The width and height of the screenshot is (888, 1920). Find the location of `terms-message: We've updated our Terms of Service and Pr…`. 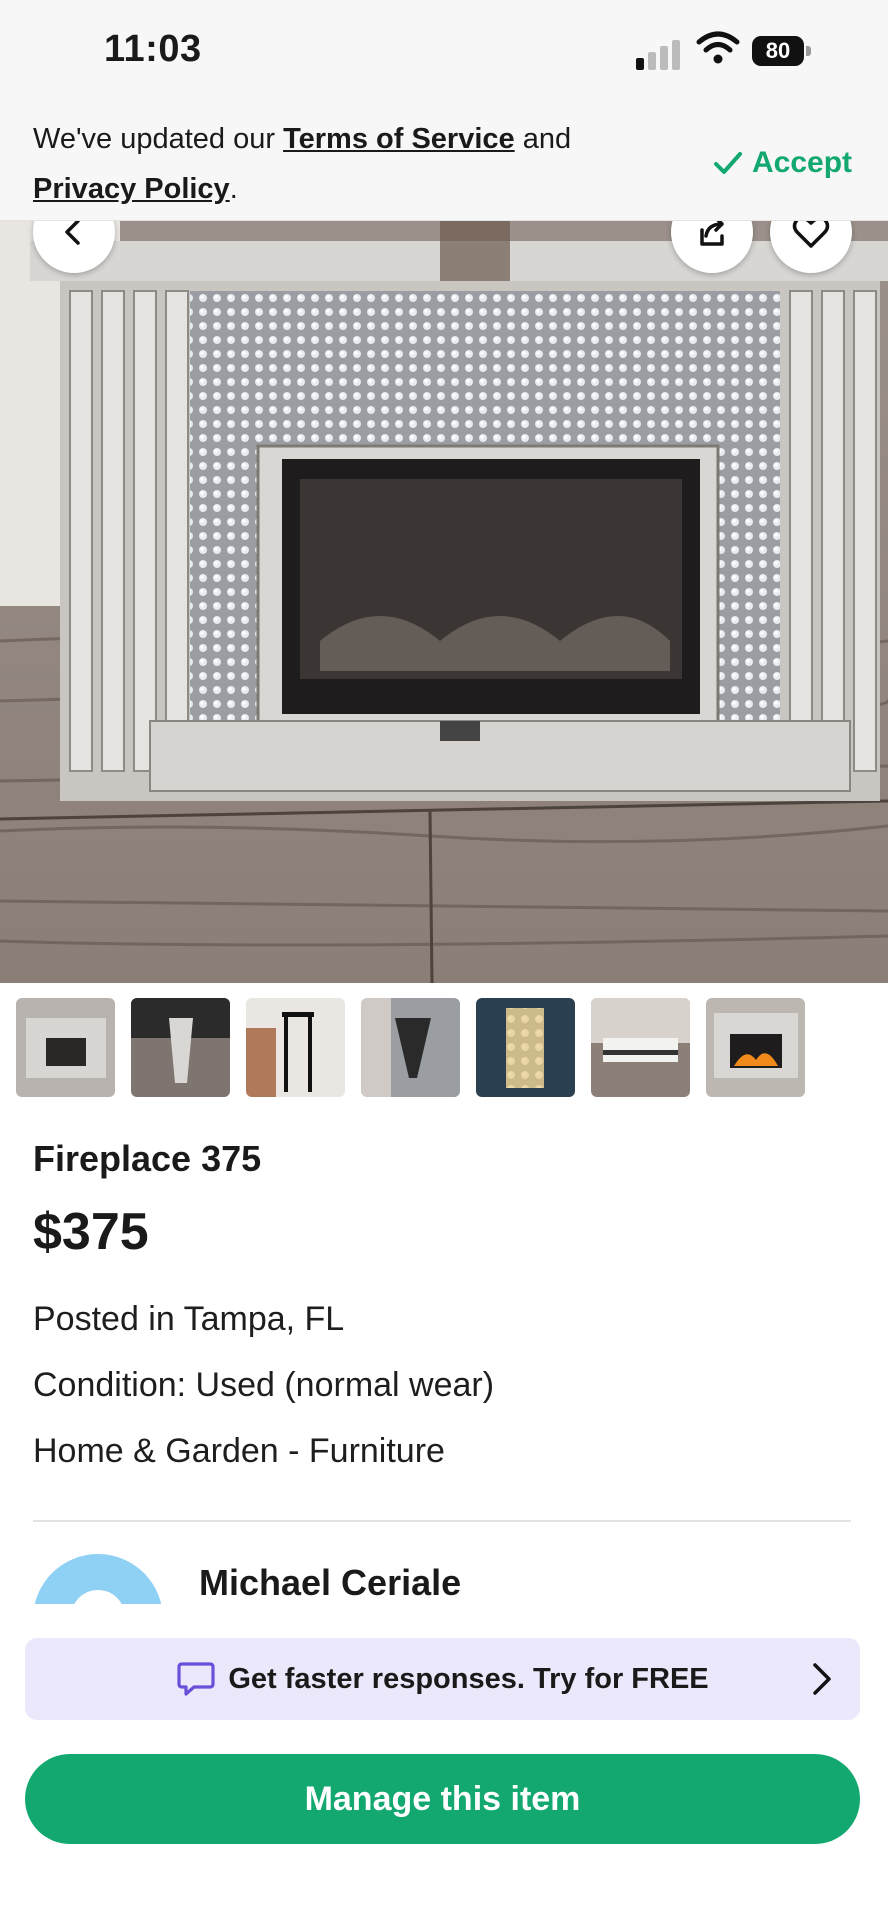

terms-message: We've updated our Terms of Service and Pr… is located at coordinates (333, 164).